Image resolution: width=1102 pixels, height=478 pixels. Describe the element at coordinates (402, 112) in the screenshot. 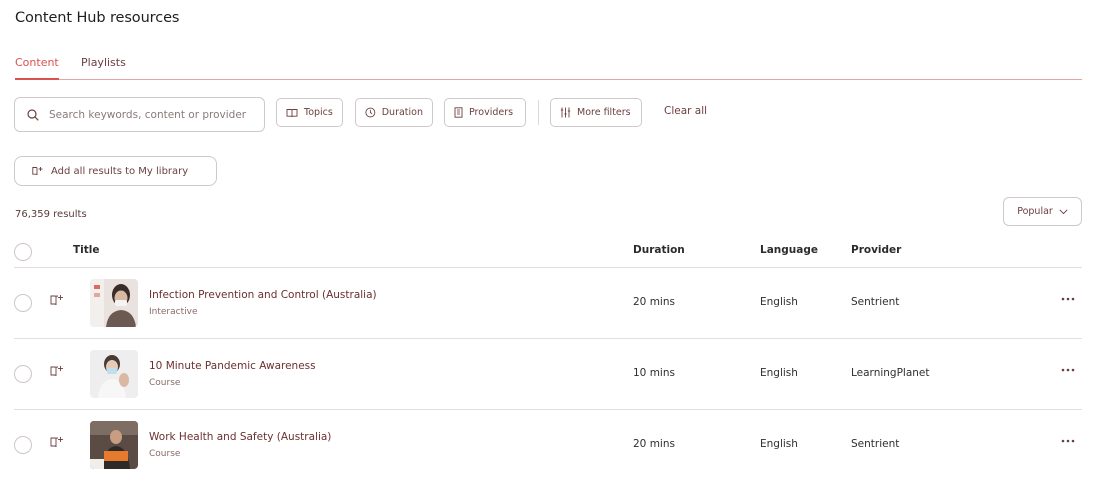

I see `duration-filter-label: Duration` at that location.